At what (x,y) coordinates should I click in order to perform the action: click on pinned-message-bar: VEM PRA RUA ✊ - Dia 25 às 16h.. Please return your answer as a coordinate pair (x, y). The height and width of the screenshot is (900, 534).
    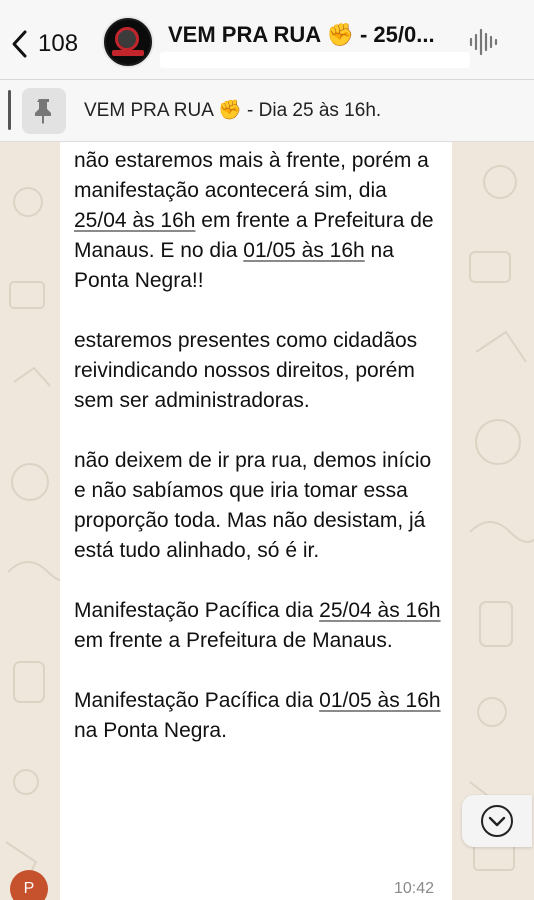
    Looking at the image, I should click on (267, 111).